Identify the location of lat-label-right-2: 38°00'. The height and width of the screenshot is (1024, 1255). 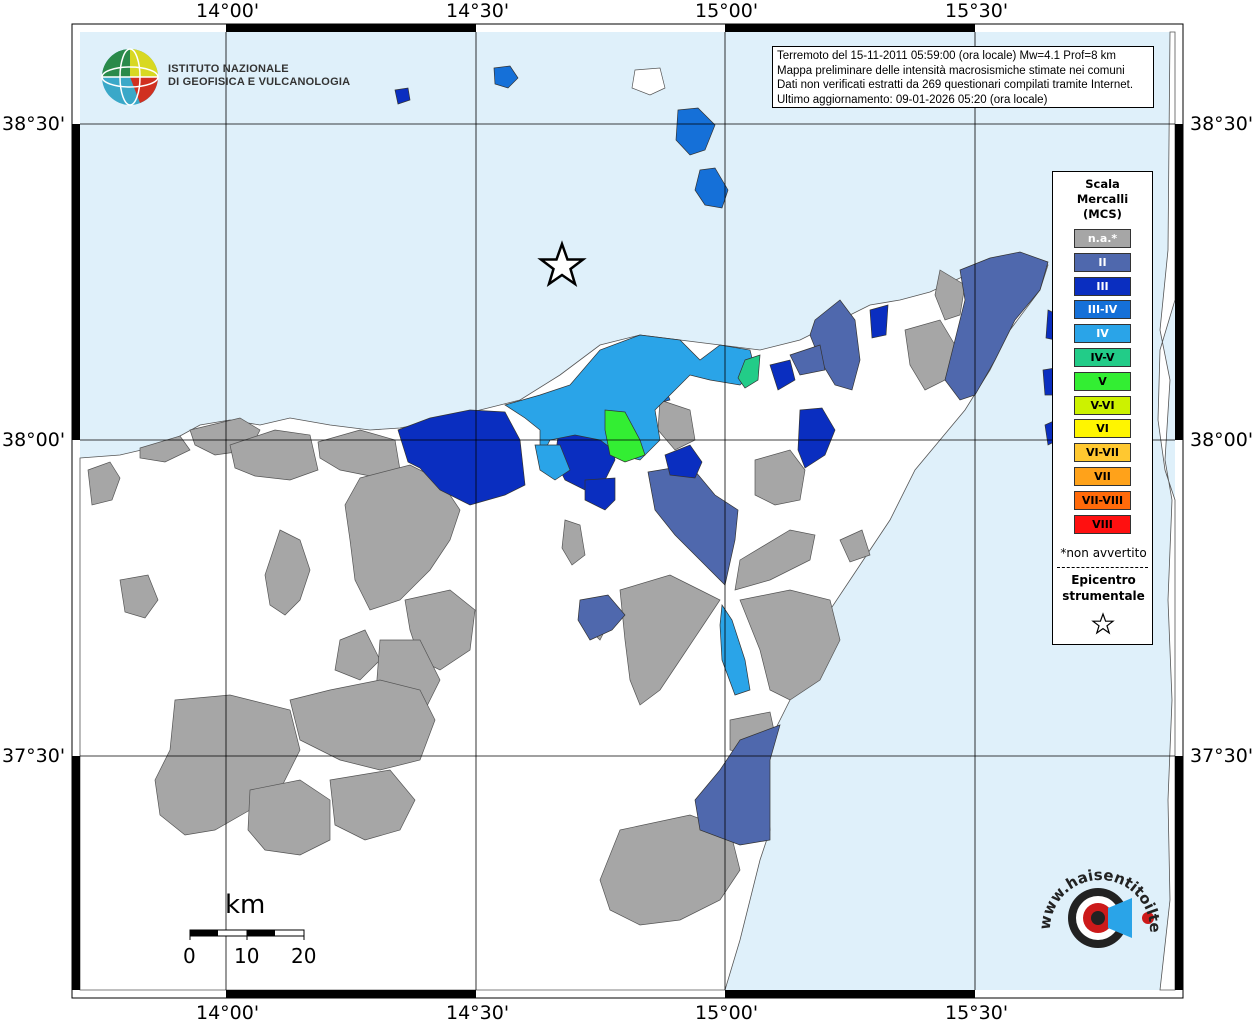
(1222, 440).